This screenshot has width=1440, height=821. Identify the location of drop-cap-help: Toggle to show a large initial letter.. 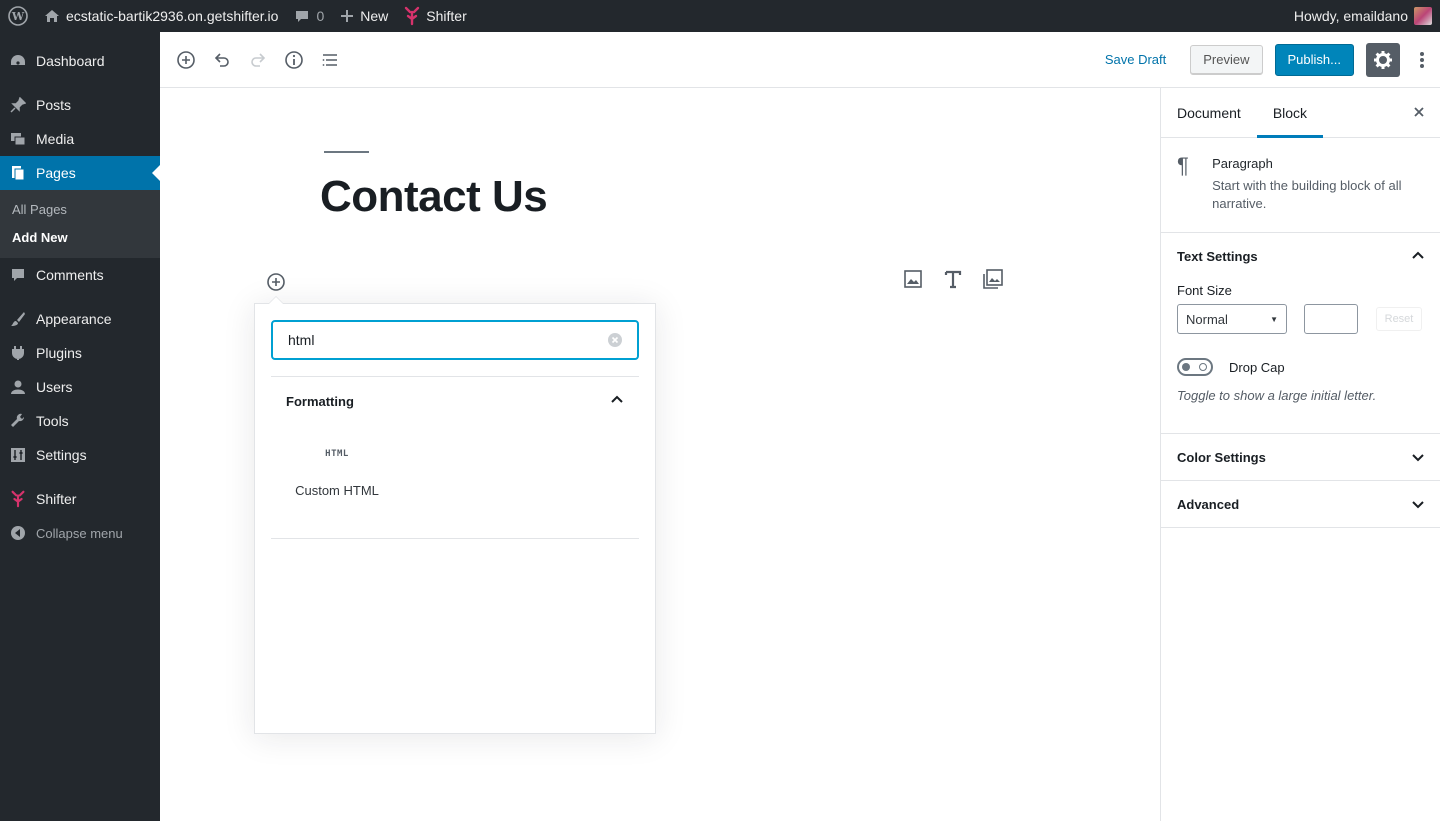
(1277, 395).